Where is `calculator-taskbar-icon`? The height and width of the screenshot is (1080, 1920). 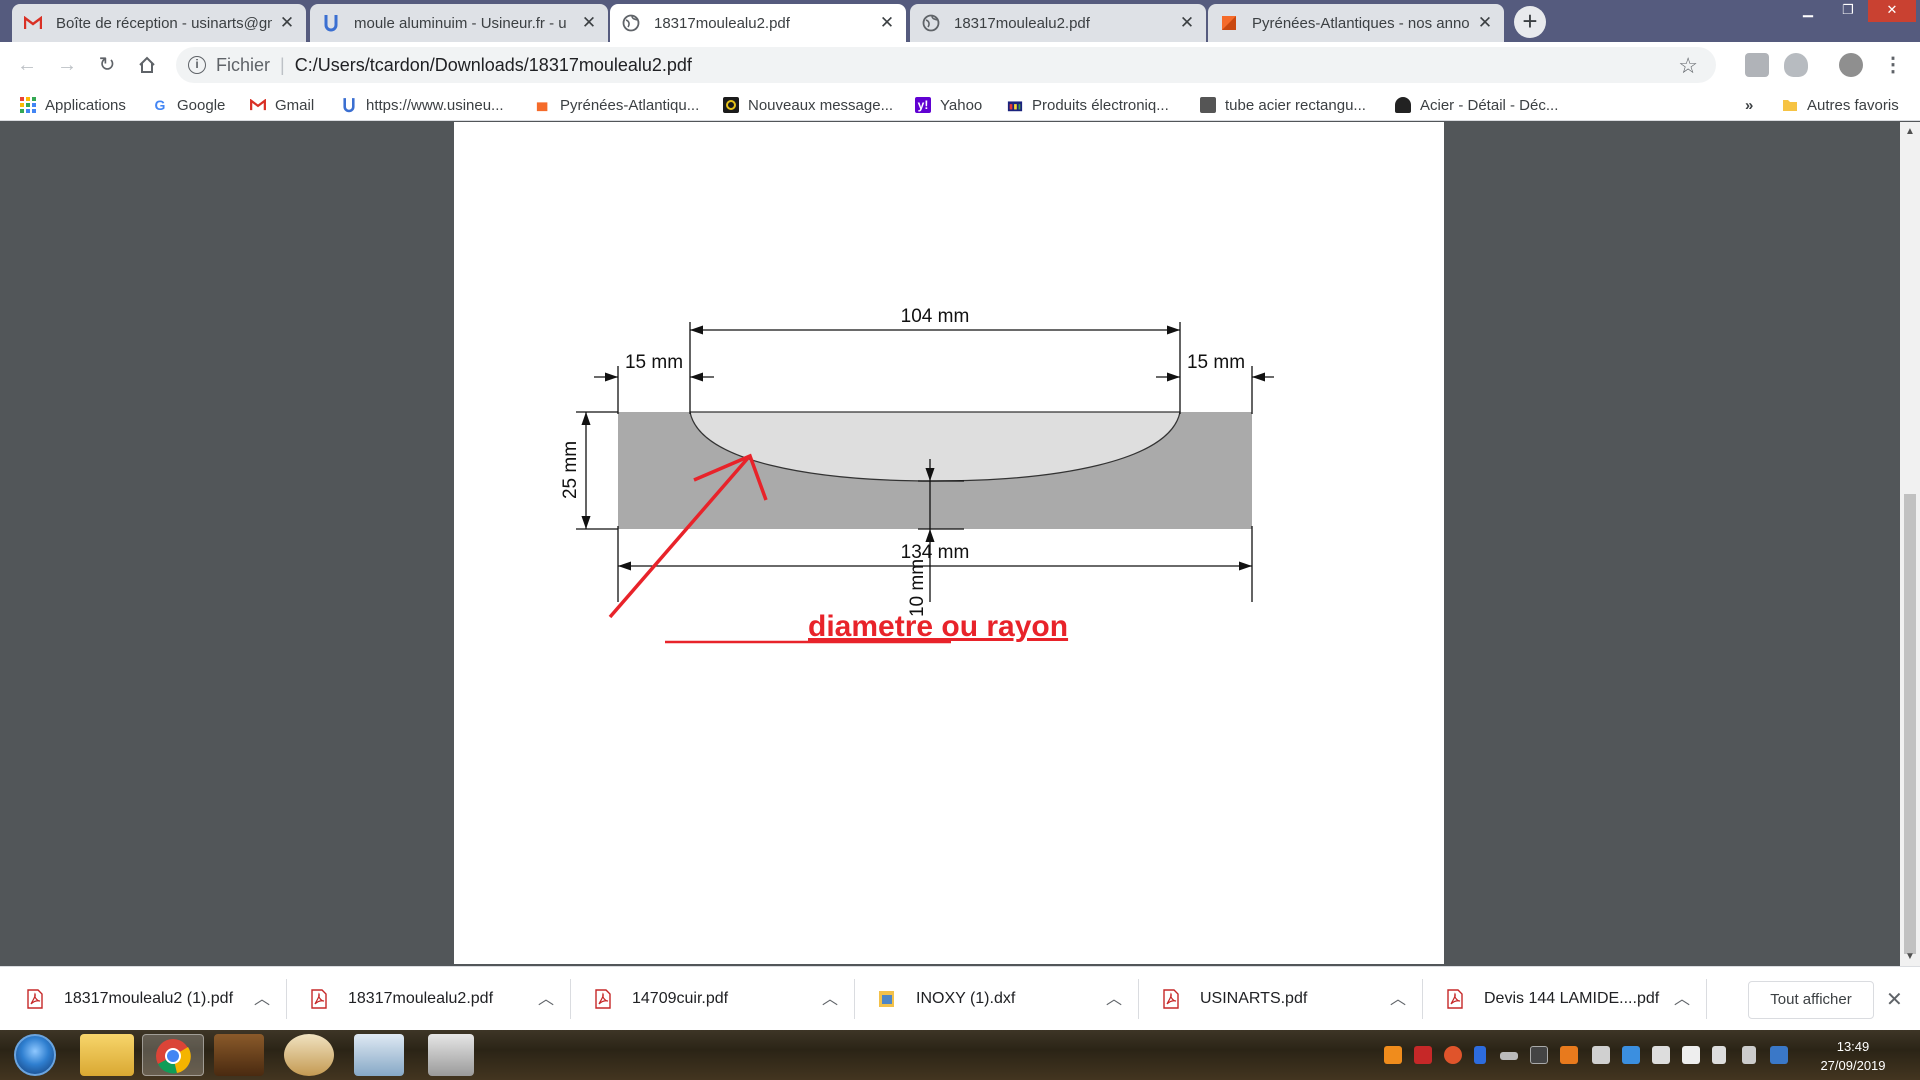
calculator-taskbar-icon is located at coordinates (451, 1055).